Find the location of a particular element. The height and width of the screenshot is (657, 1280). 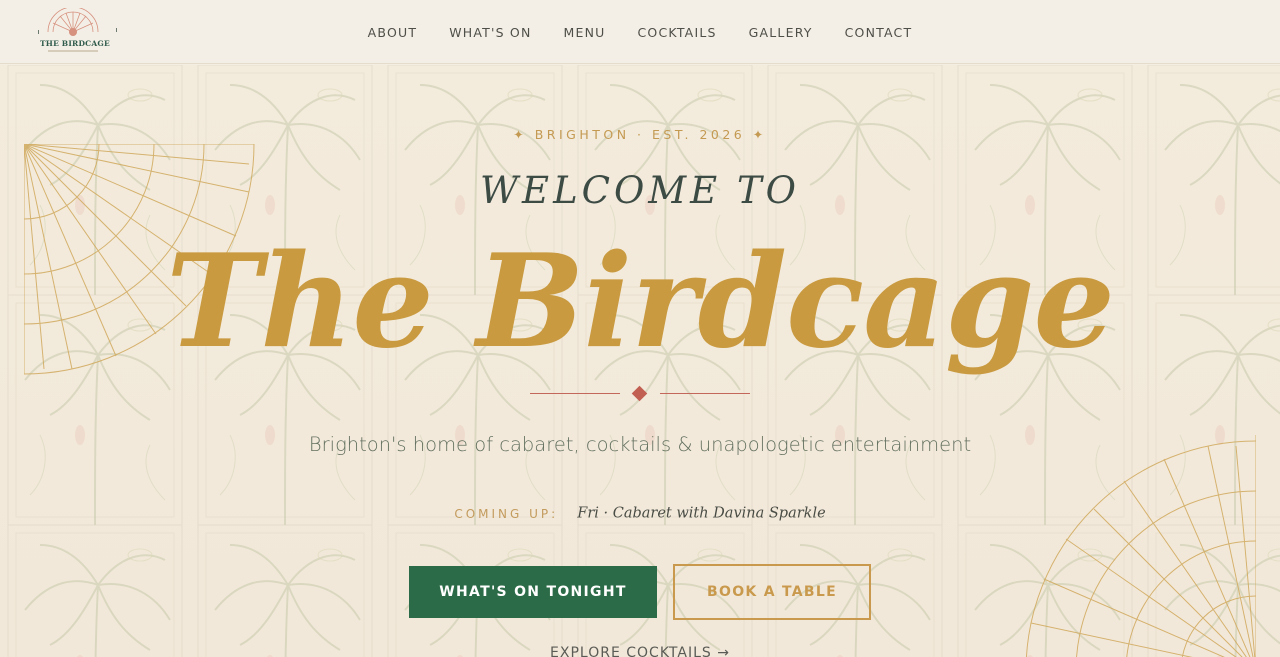

ornamental-divider is located at coordinates (640, 393).